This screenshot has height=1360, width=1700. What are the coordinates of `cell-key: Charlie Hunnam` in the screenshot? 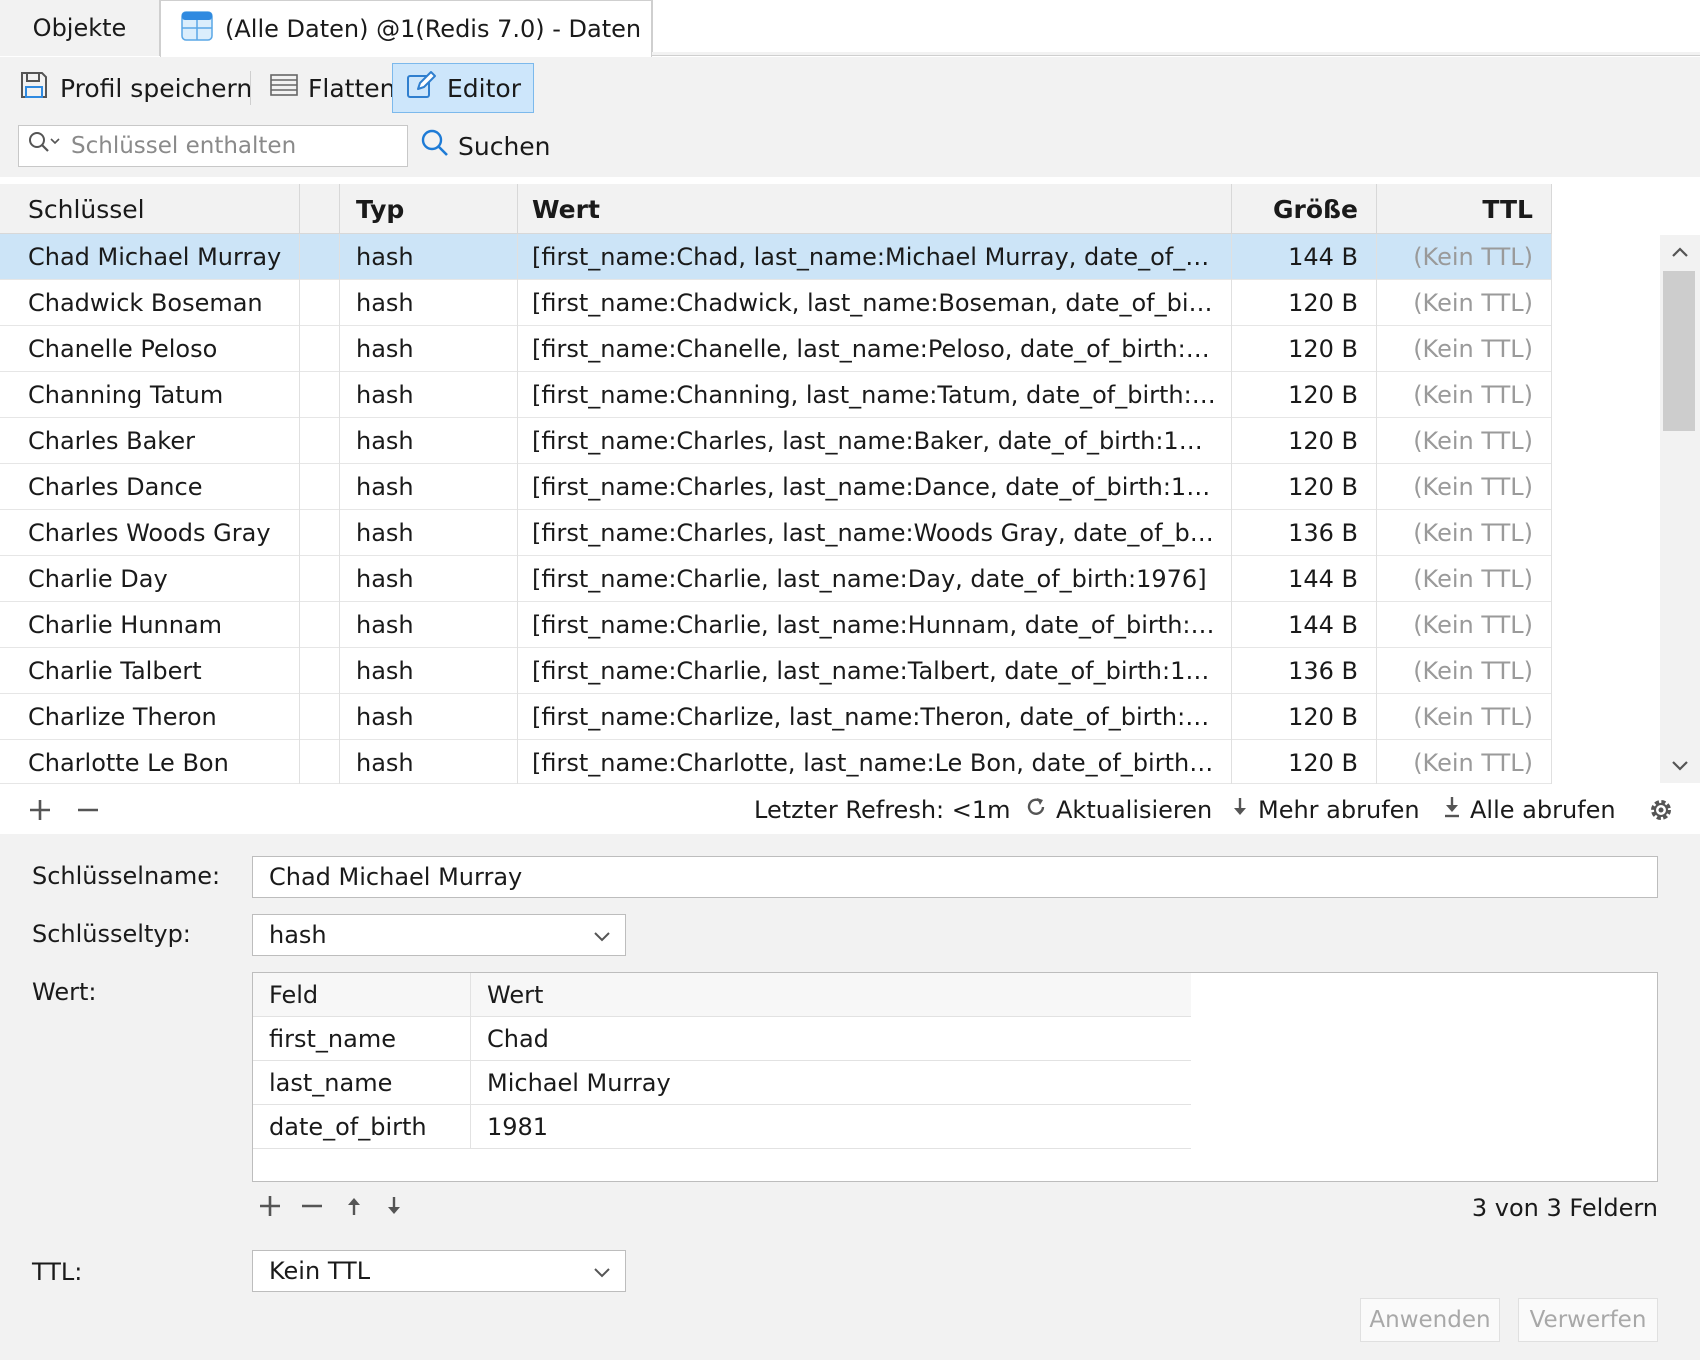 It's located at (150, 625).